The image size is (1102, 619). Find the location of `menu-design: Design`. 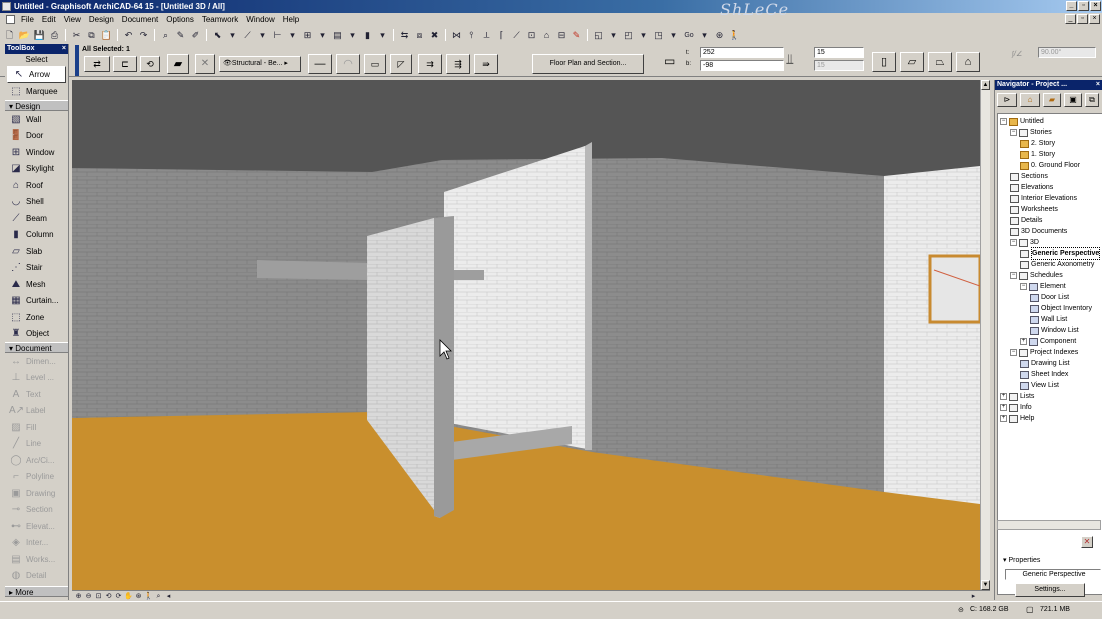

menu-design: Design is located at coordinates (101, 19).